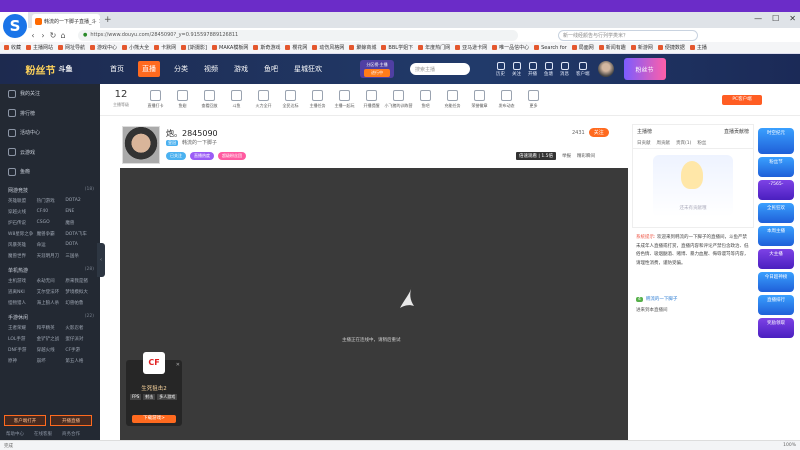 Image resolution: width=800 pixels, height=450 pixels. I want to click on bookmark-item: 网址导航, so click(71, 47).